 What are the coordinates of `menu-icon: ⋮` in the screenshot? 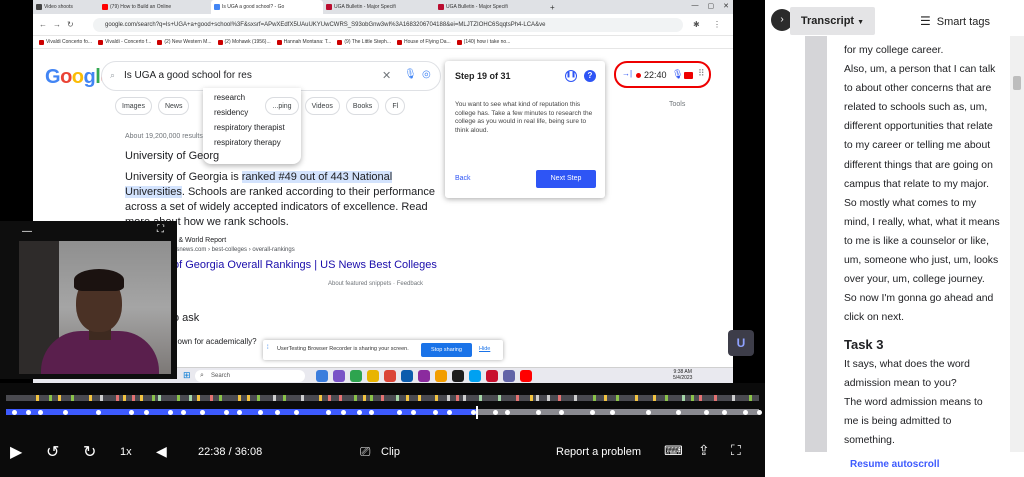 It's located at (717, 24).